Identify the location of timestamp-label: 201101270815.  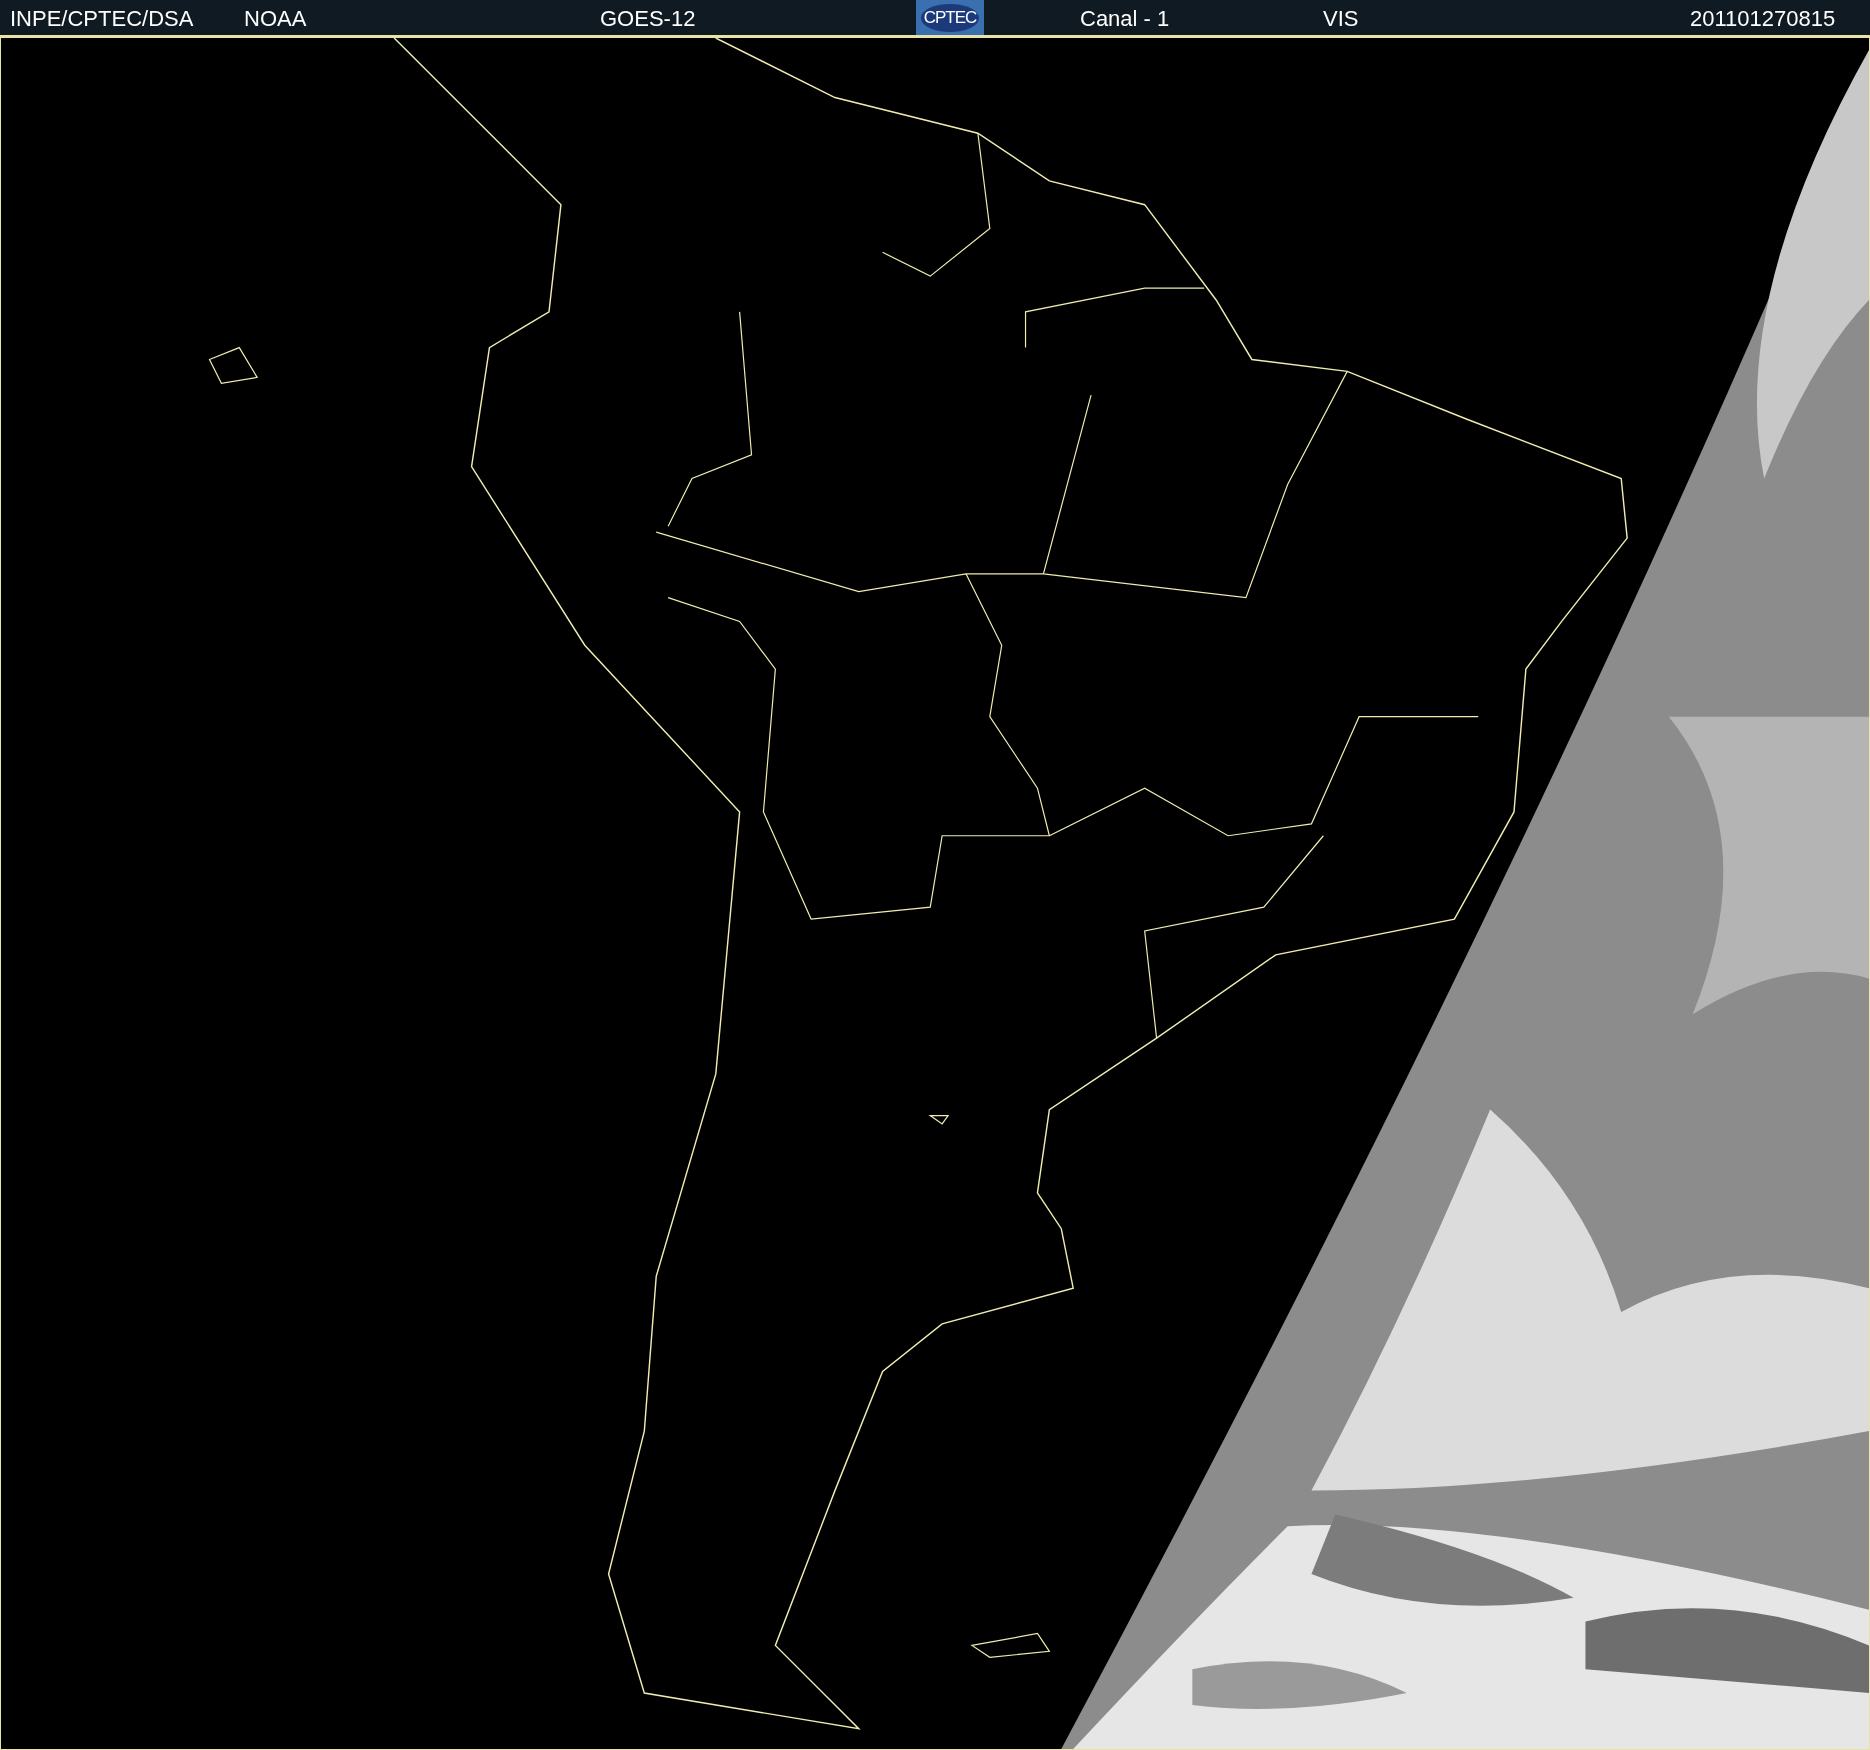
(1763, 19).